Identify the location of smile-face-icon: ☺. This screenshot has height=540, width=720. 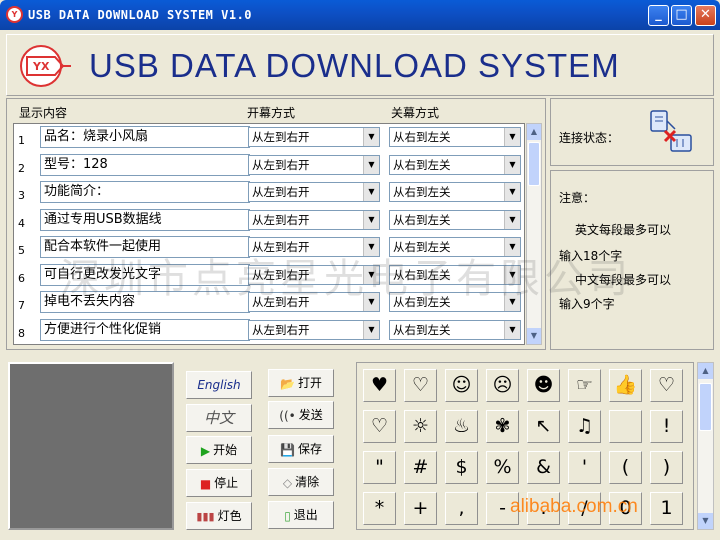
(461, 385).